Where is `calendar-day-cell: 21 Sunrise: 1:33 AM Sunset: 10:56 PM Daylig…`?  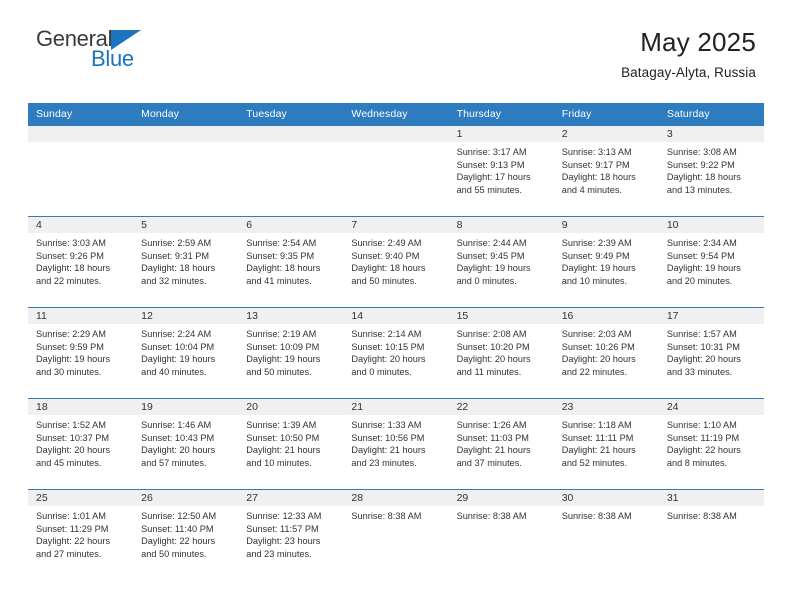
calendar-day-cell: 21 Sunrise: 1:33 AM Sunset: 10:56 PM Daylig… is located at coordinates (396, 444).